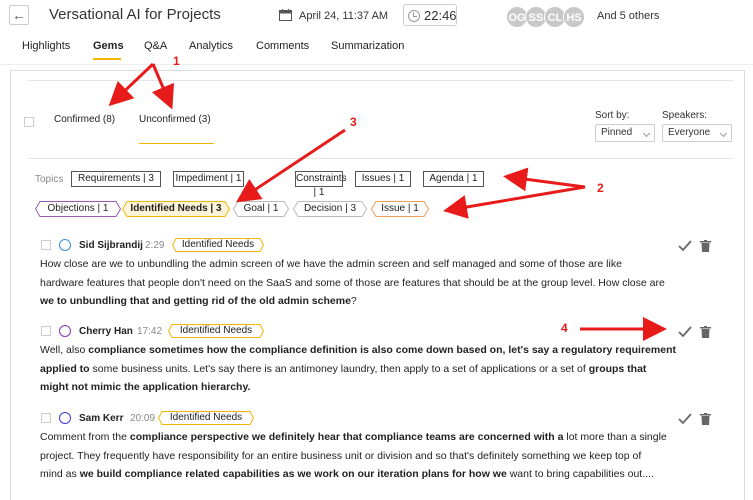  What do you see at coordinates (49, 179) in the screenshot?
I see `topics-label: Topics` at bounding box center [49, 179].